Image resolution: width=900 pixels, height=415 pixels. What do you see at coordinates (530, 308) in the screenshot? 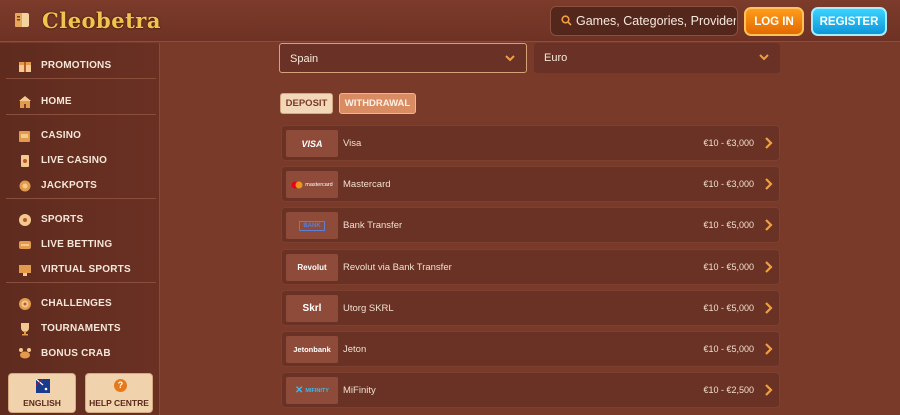
I see `payment-row-utorg-skrl: Skrl Utorg SKRL €10 - €5,000` at bounding box center [530, 308].